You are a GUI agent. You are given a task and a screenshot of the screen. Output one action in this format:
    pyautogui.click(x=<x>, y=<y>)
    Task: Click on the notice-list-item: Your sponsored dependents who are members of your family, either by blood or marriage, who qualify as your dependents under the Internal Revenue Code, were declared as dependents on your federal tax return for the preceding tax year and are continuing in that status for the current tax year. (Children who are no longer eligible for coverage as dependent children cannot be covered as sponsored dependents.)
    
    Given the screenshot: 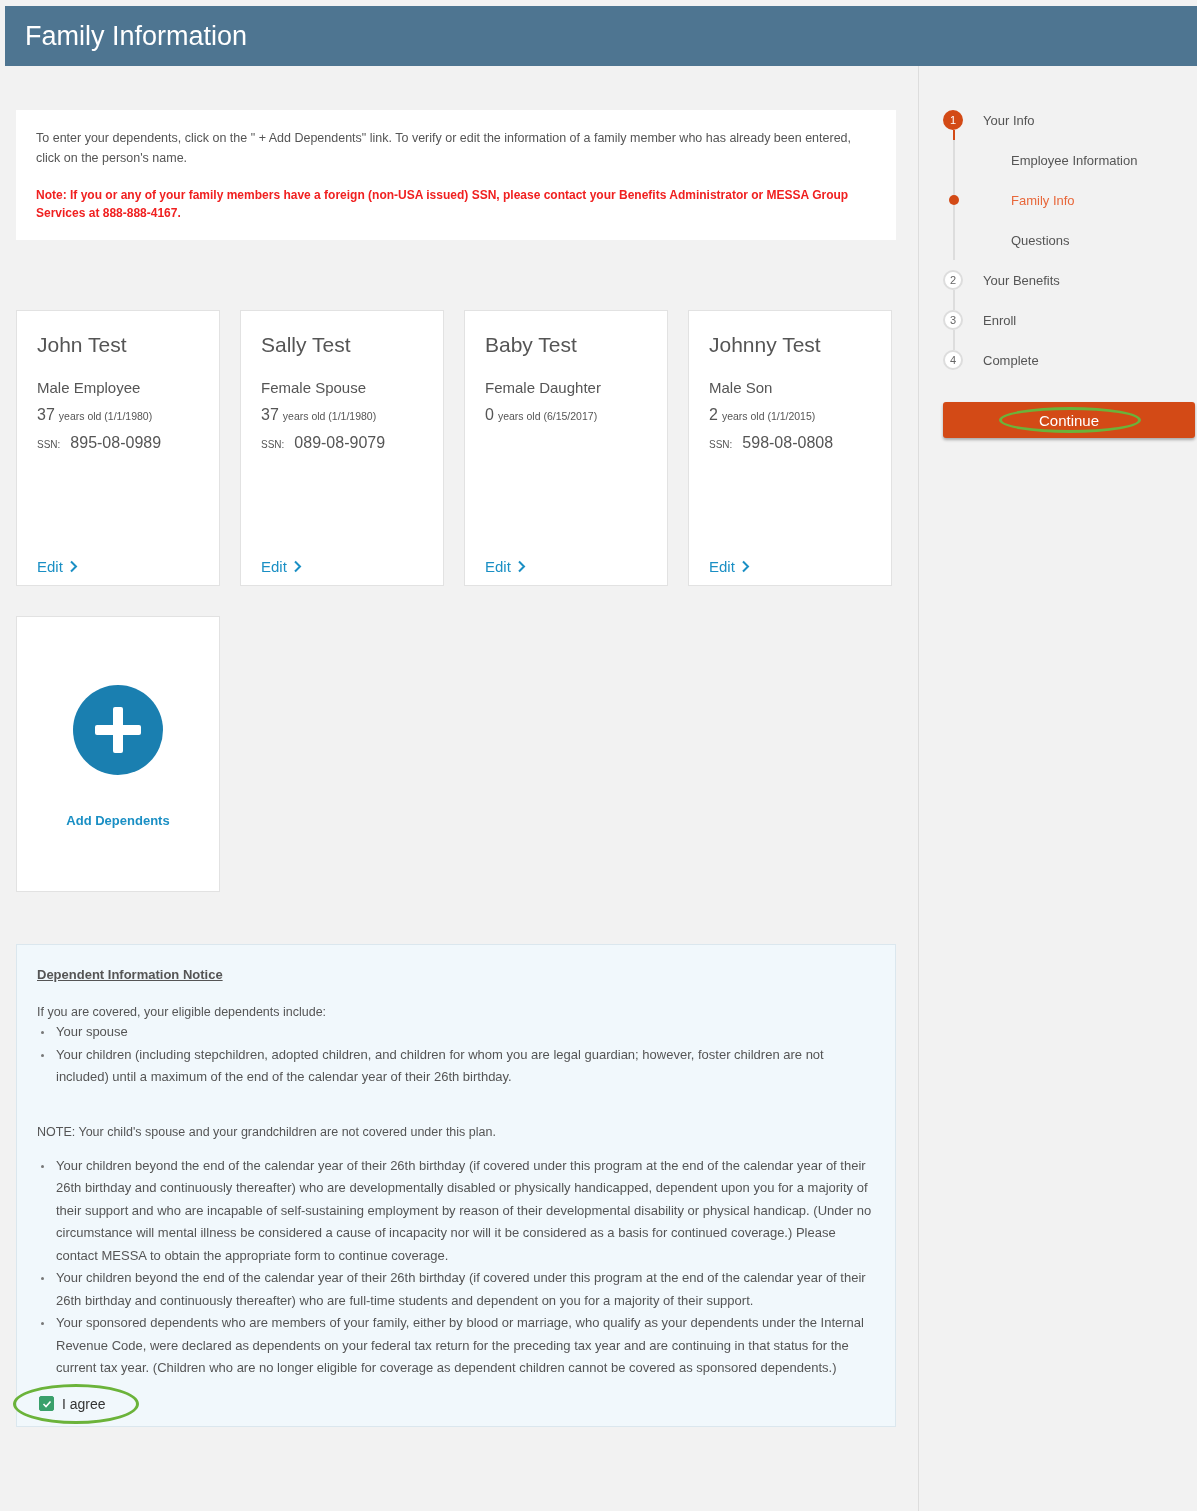 What is the action you would take?
    pyautogui.click(x=460, y=1345)
    